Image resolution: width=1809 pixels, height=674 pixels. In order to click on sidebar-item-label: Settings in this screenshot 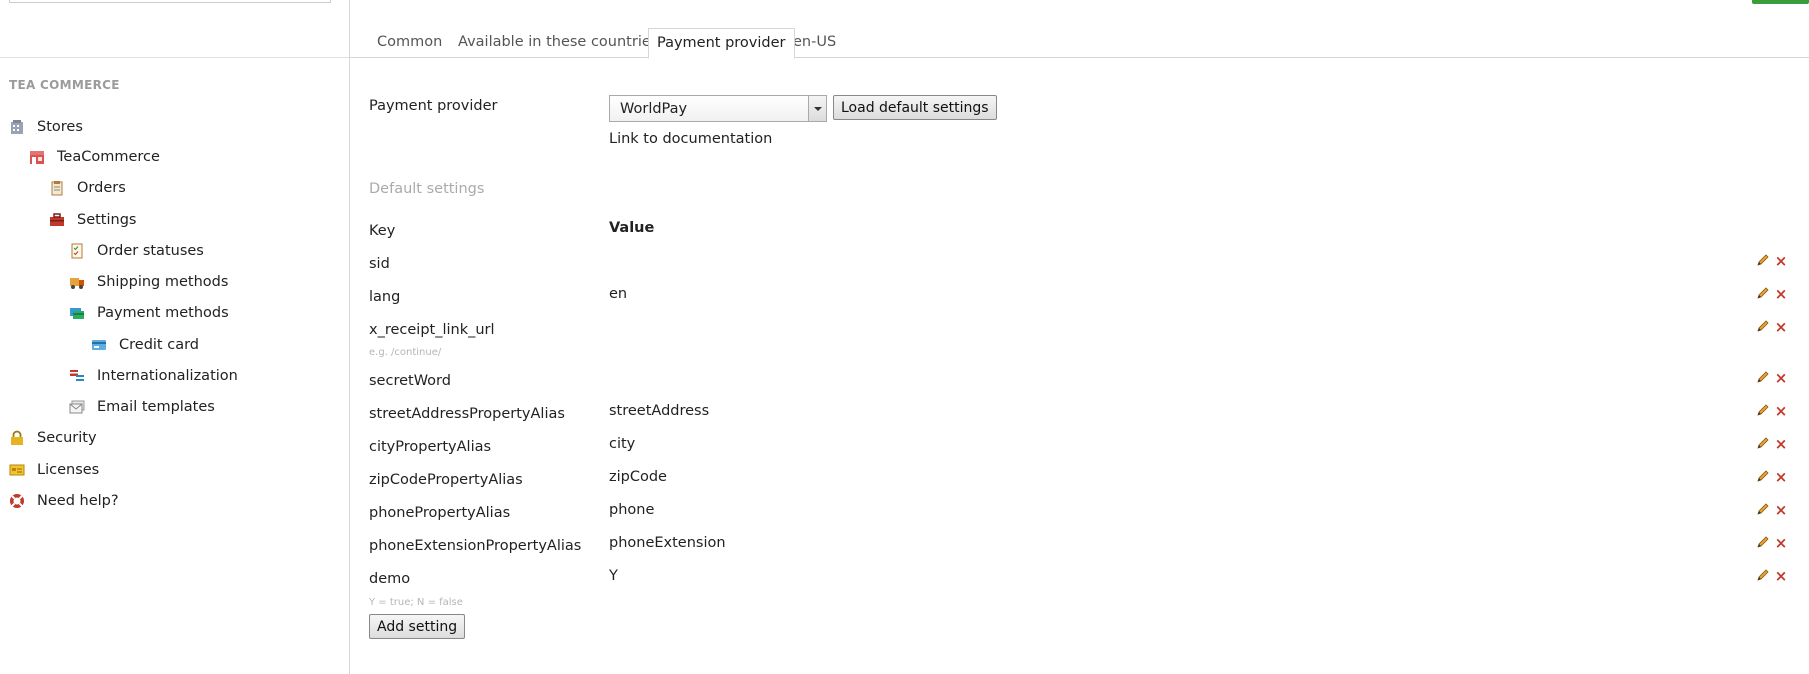, I will do `click(107, 220)`.